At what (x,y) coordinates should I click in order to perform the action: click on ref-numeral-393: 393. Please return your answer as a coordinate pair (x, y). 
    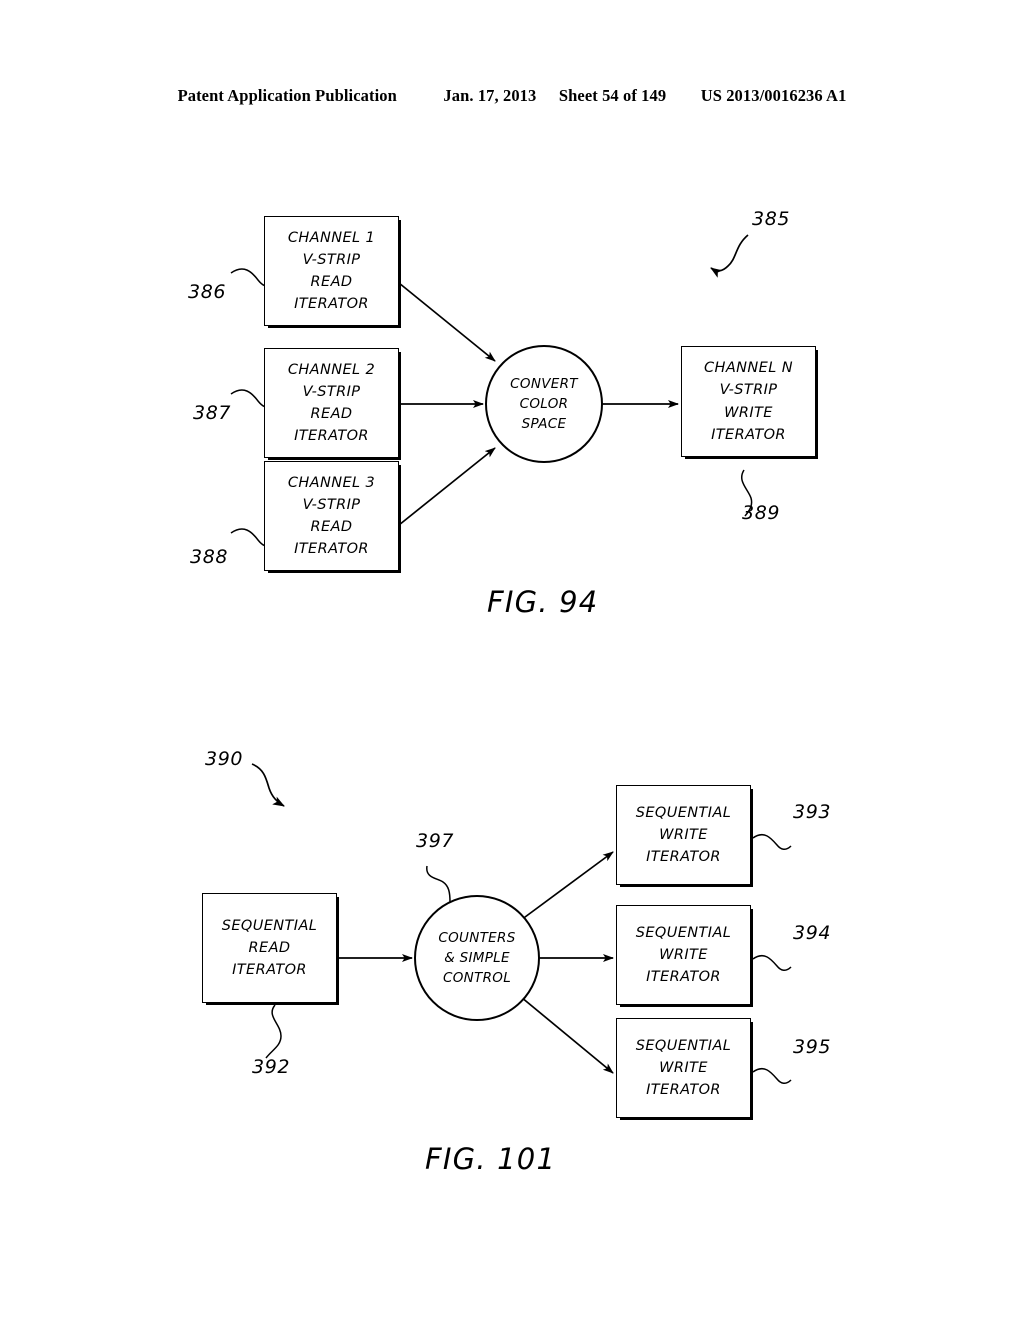
    Looking at the image, I should click on (812, 812).